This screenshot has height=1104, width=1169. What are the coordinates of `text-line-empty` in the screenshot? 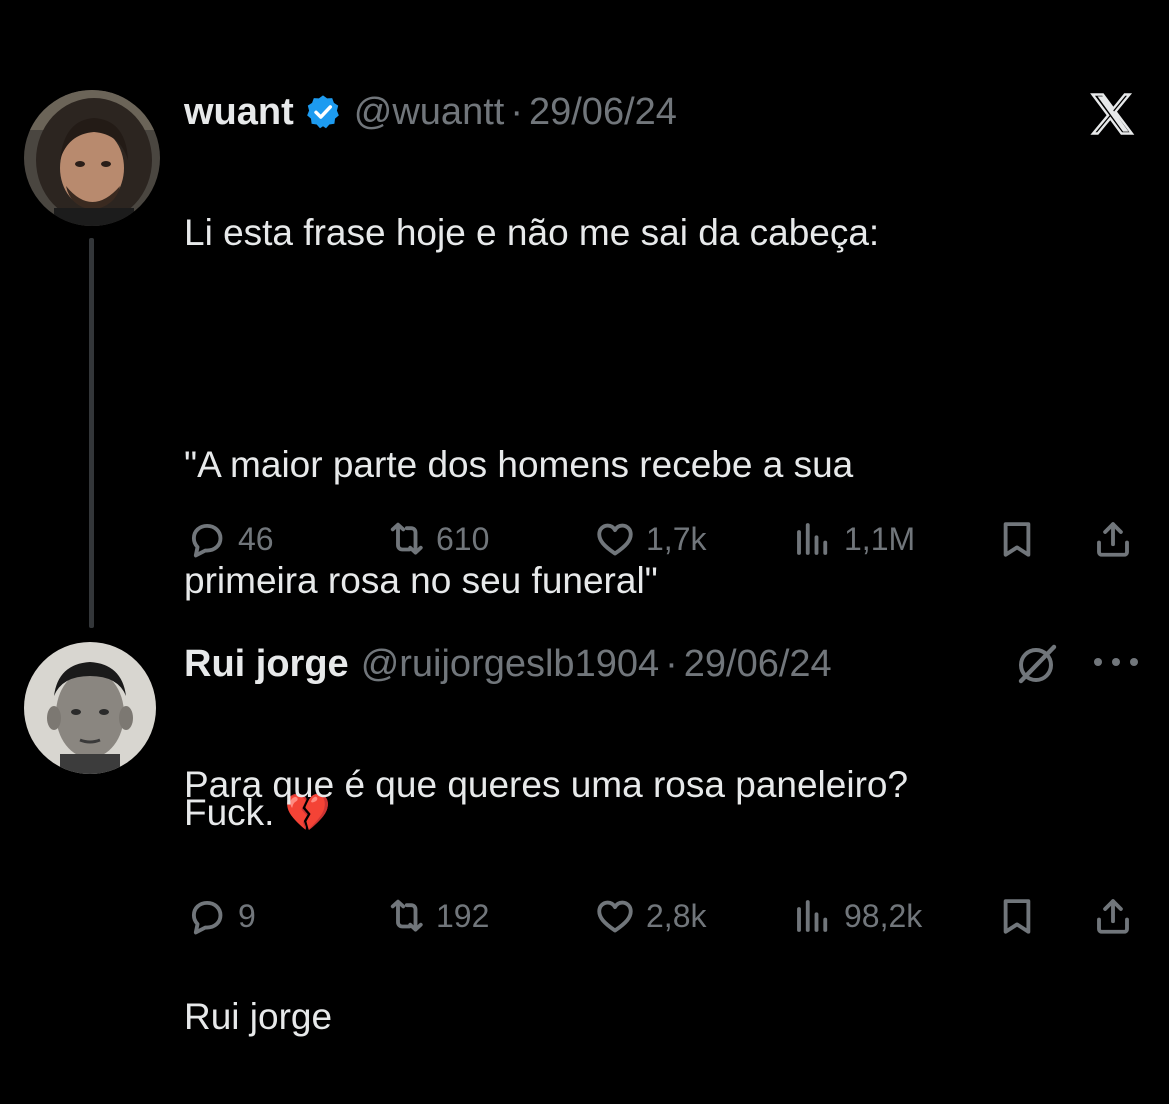 It's located at (531, 349).